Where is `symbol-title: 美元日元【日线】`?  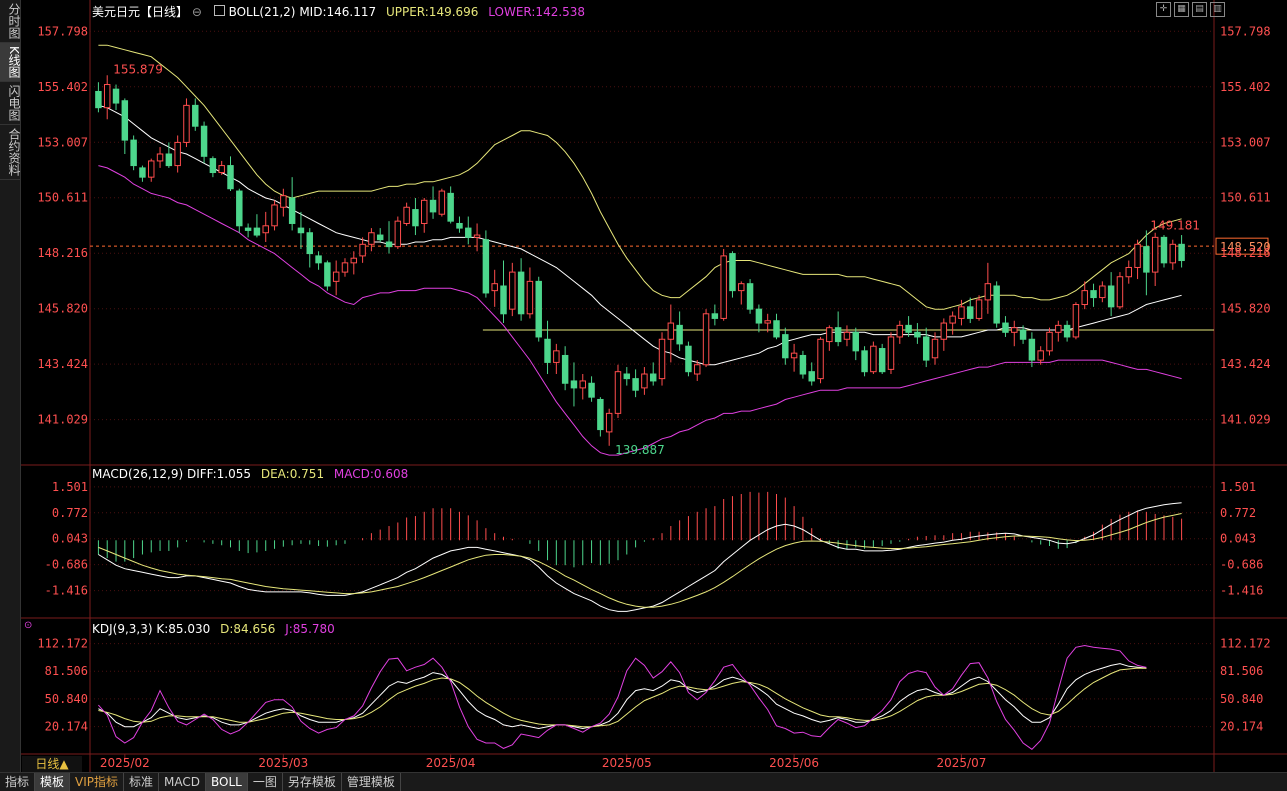
symbol-title: 美元日元【日线】 is located at coordinates (140, 12).